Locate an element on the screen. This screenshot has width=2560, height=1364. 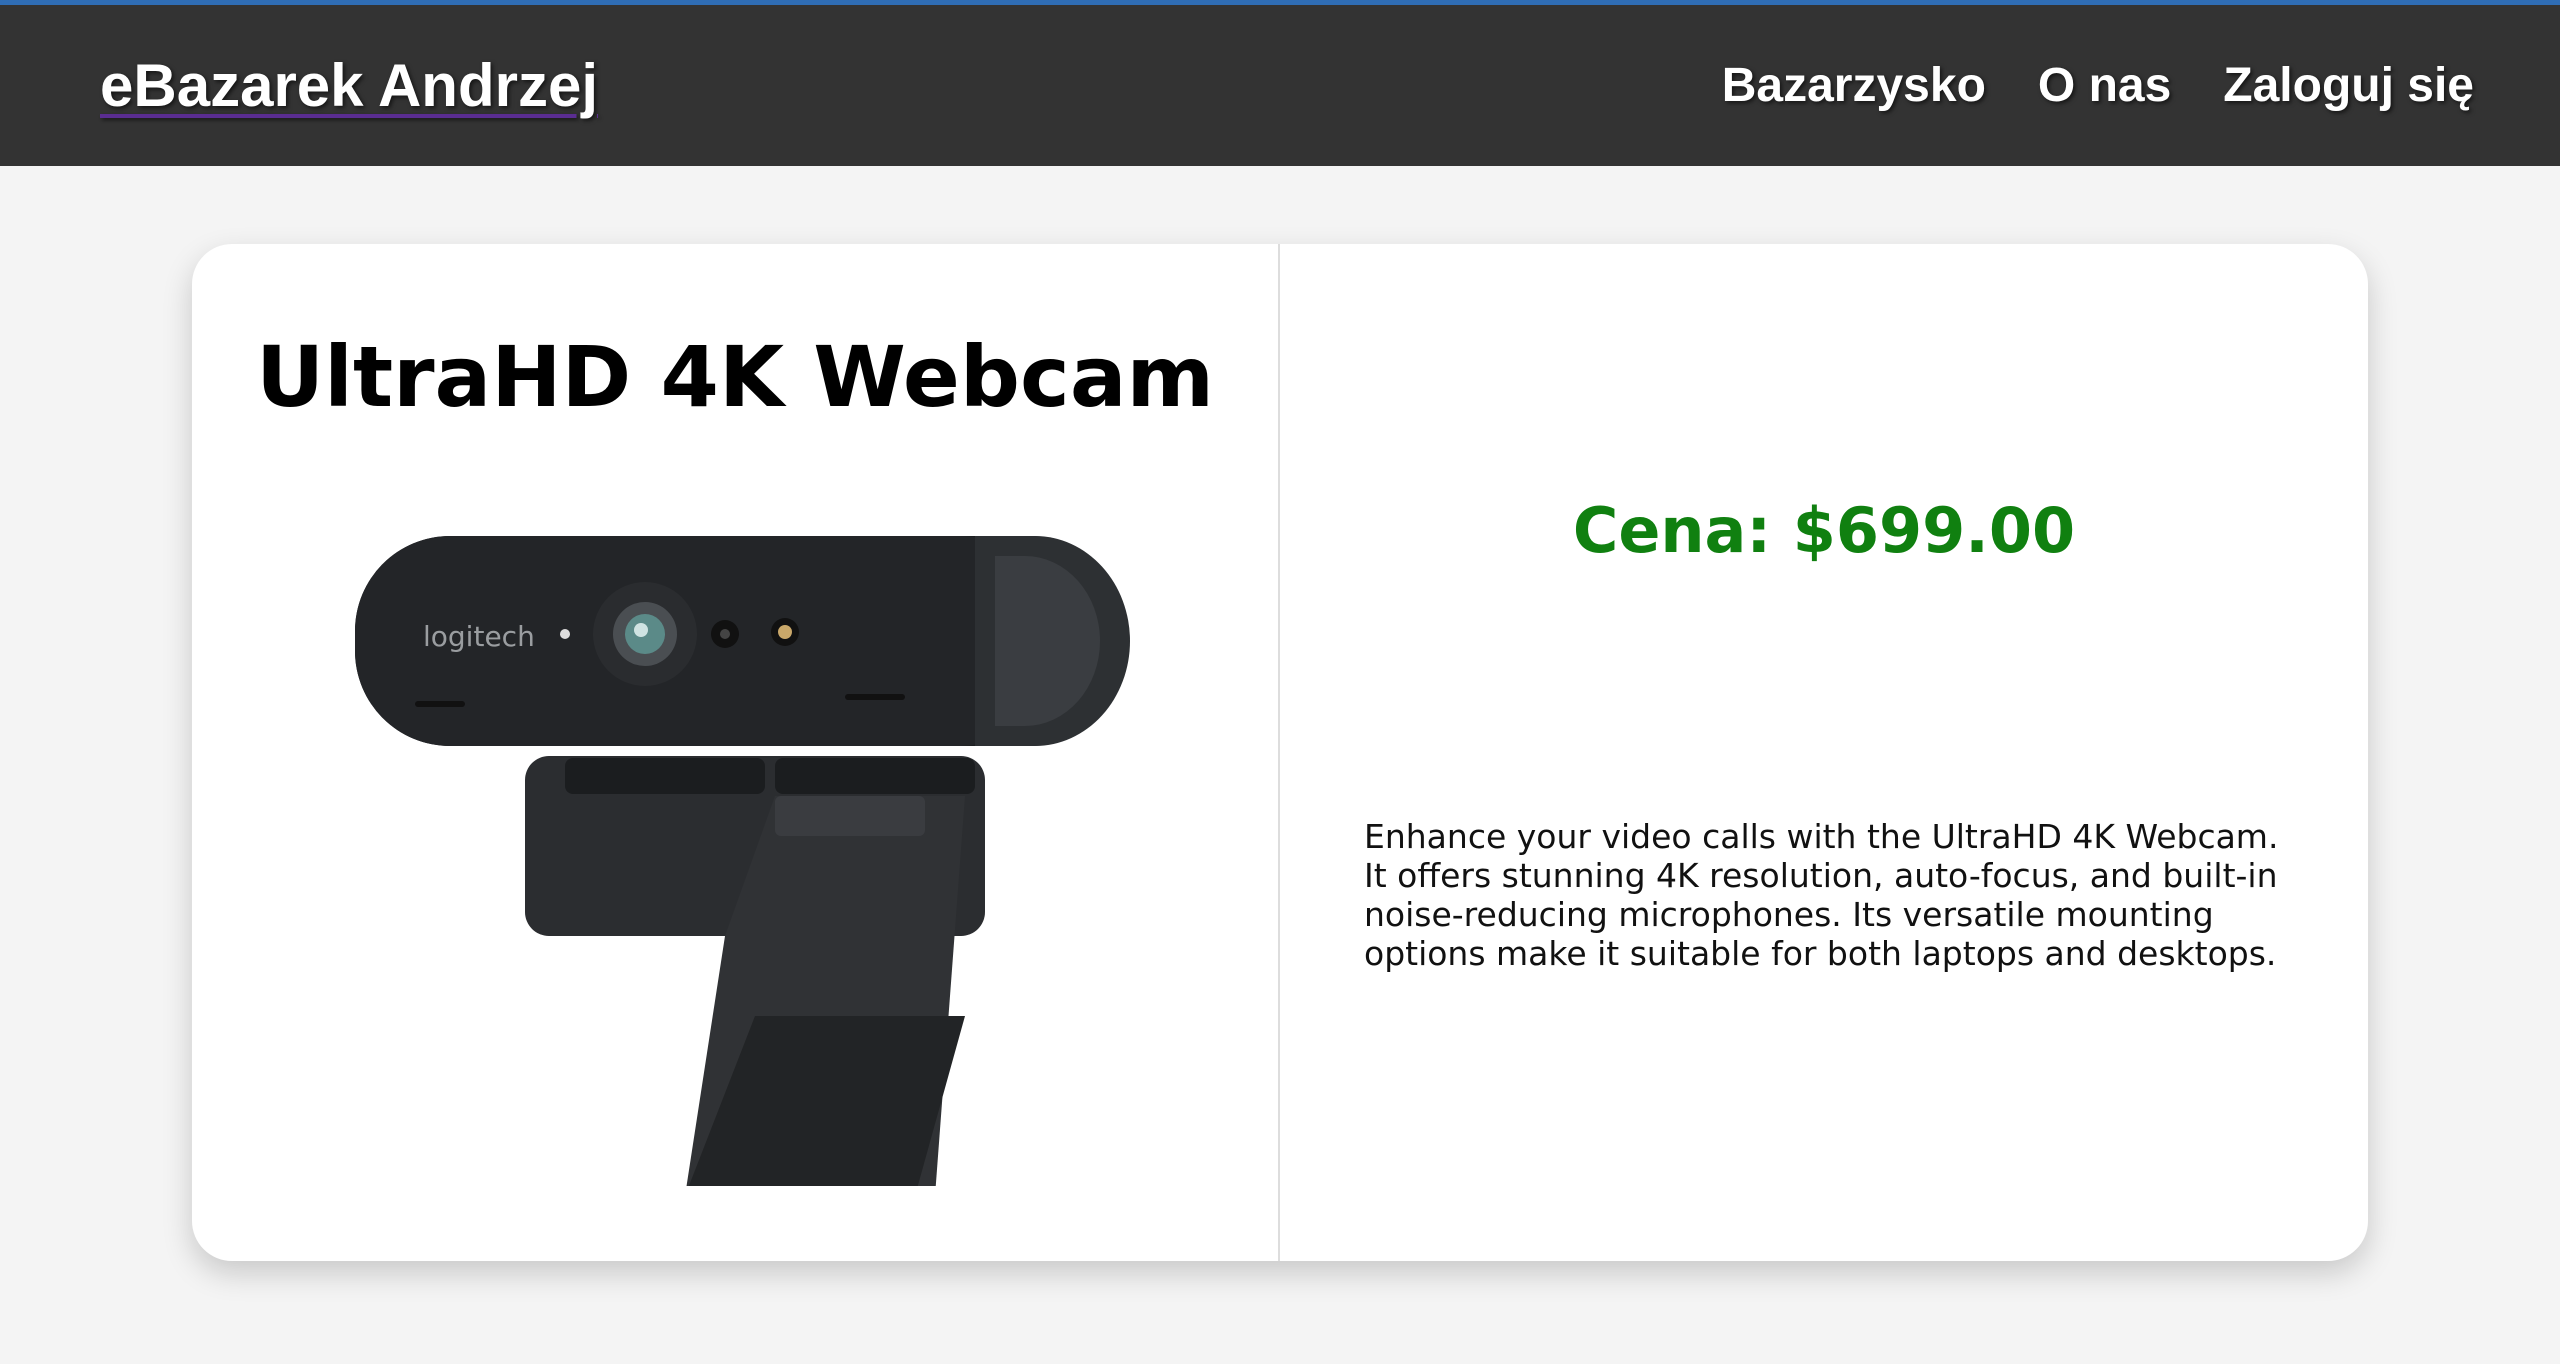
nav-link-login: Zaloguj się is located at coordinates (2348, 85).